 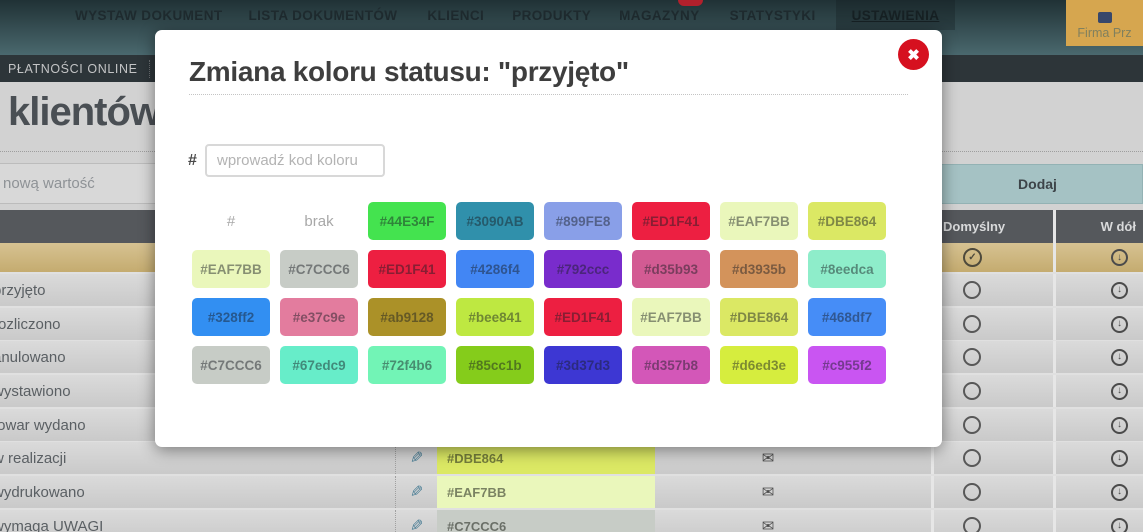 I want to click on company-name: Firma Prz, so click(x=1104, y=33).